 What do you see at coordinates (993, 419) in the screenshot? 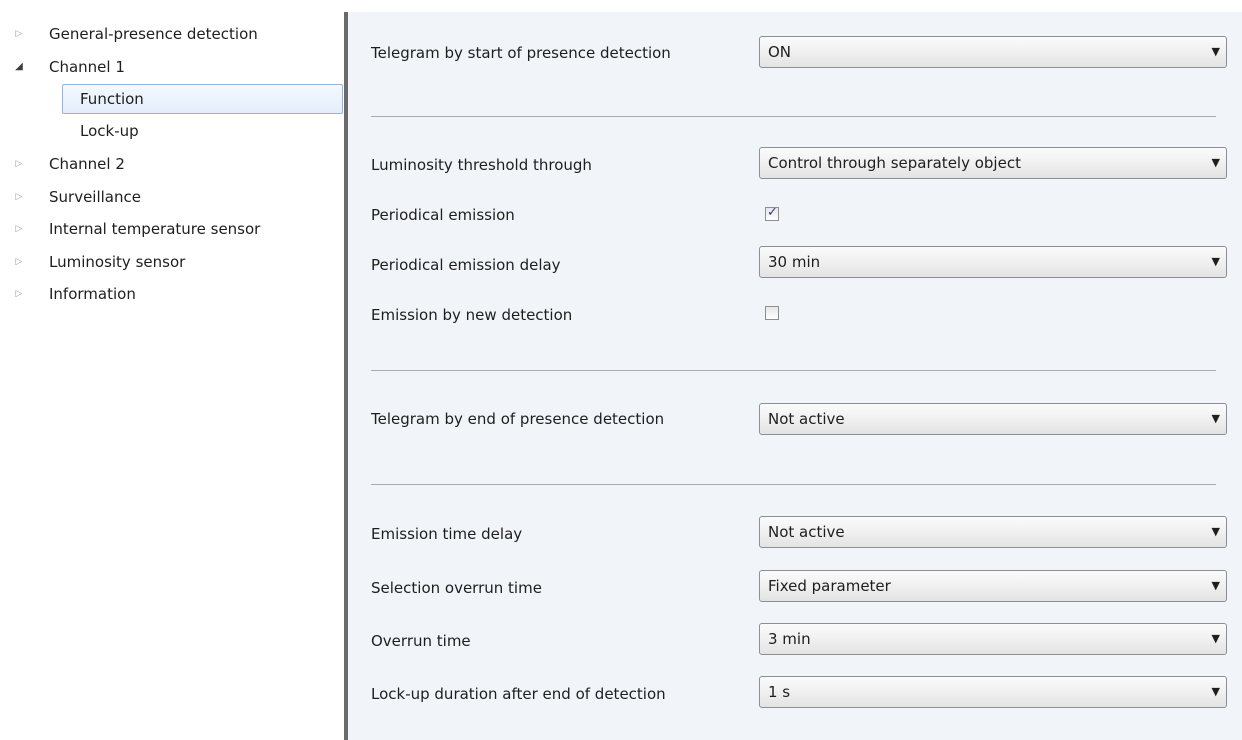
I see `telegram-end-select: Not active ▼` at bounding box center [993, 419].